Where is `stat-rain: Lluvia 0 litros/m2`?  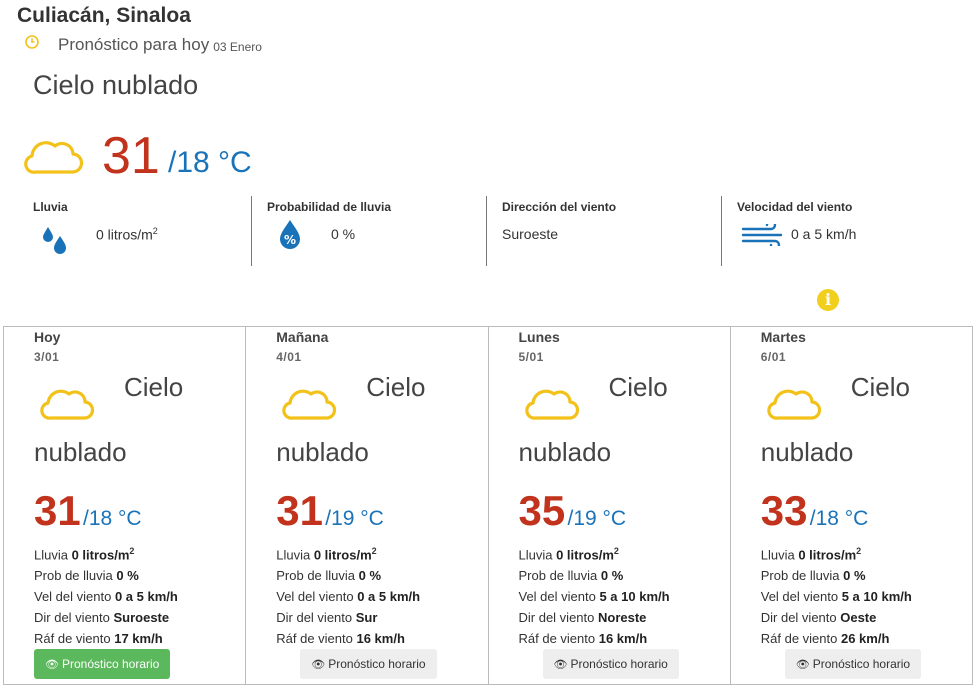
stat-rain: Lluvia 0 litros/m2 is located at coordinates (138, 231).